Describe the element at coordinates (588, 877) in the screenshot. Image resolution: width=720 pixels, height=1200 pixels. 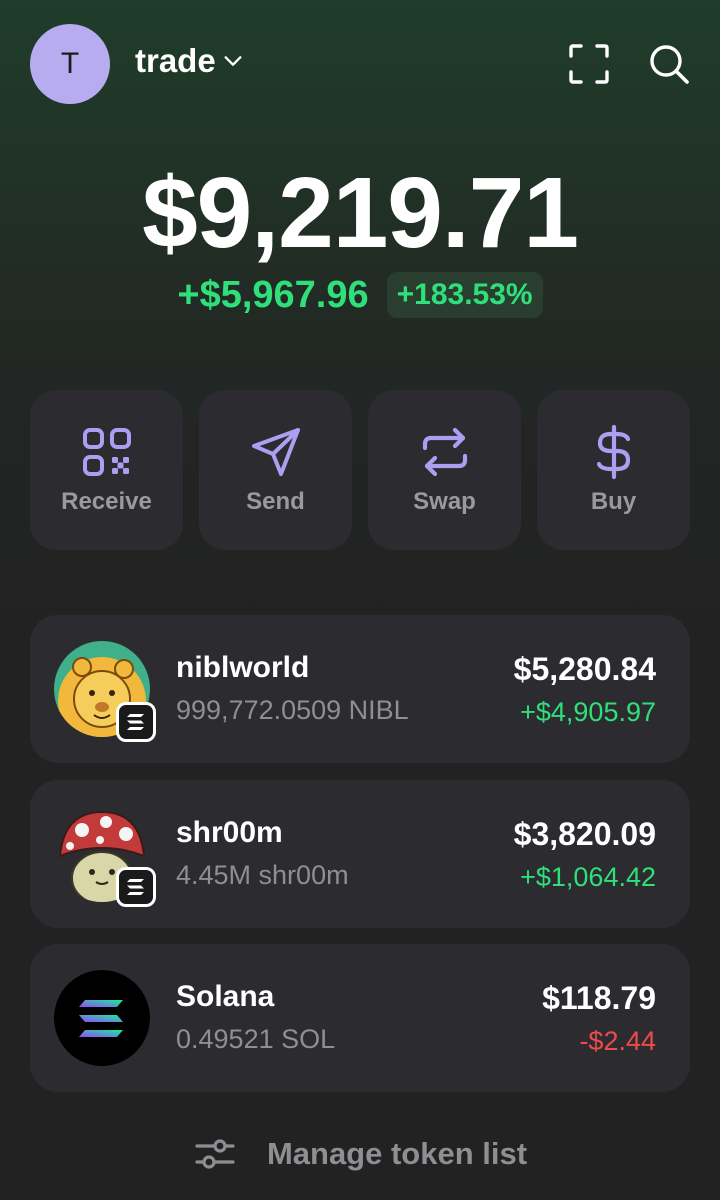
I see `token-change: +$1,064.42` at that location.